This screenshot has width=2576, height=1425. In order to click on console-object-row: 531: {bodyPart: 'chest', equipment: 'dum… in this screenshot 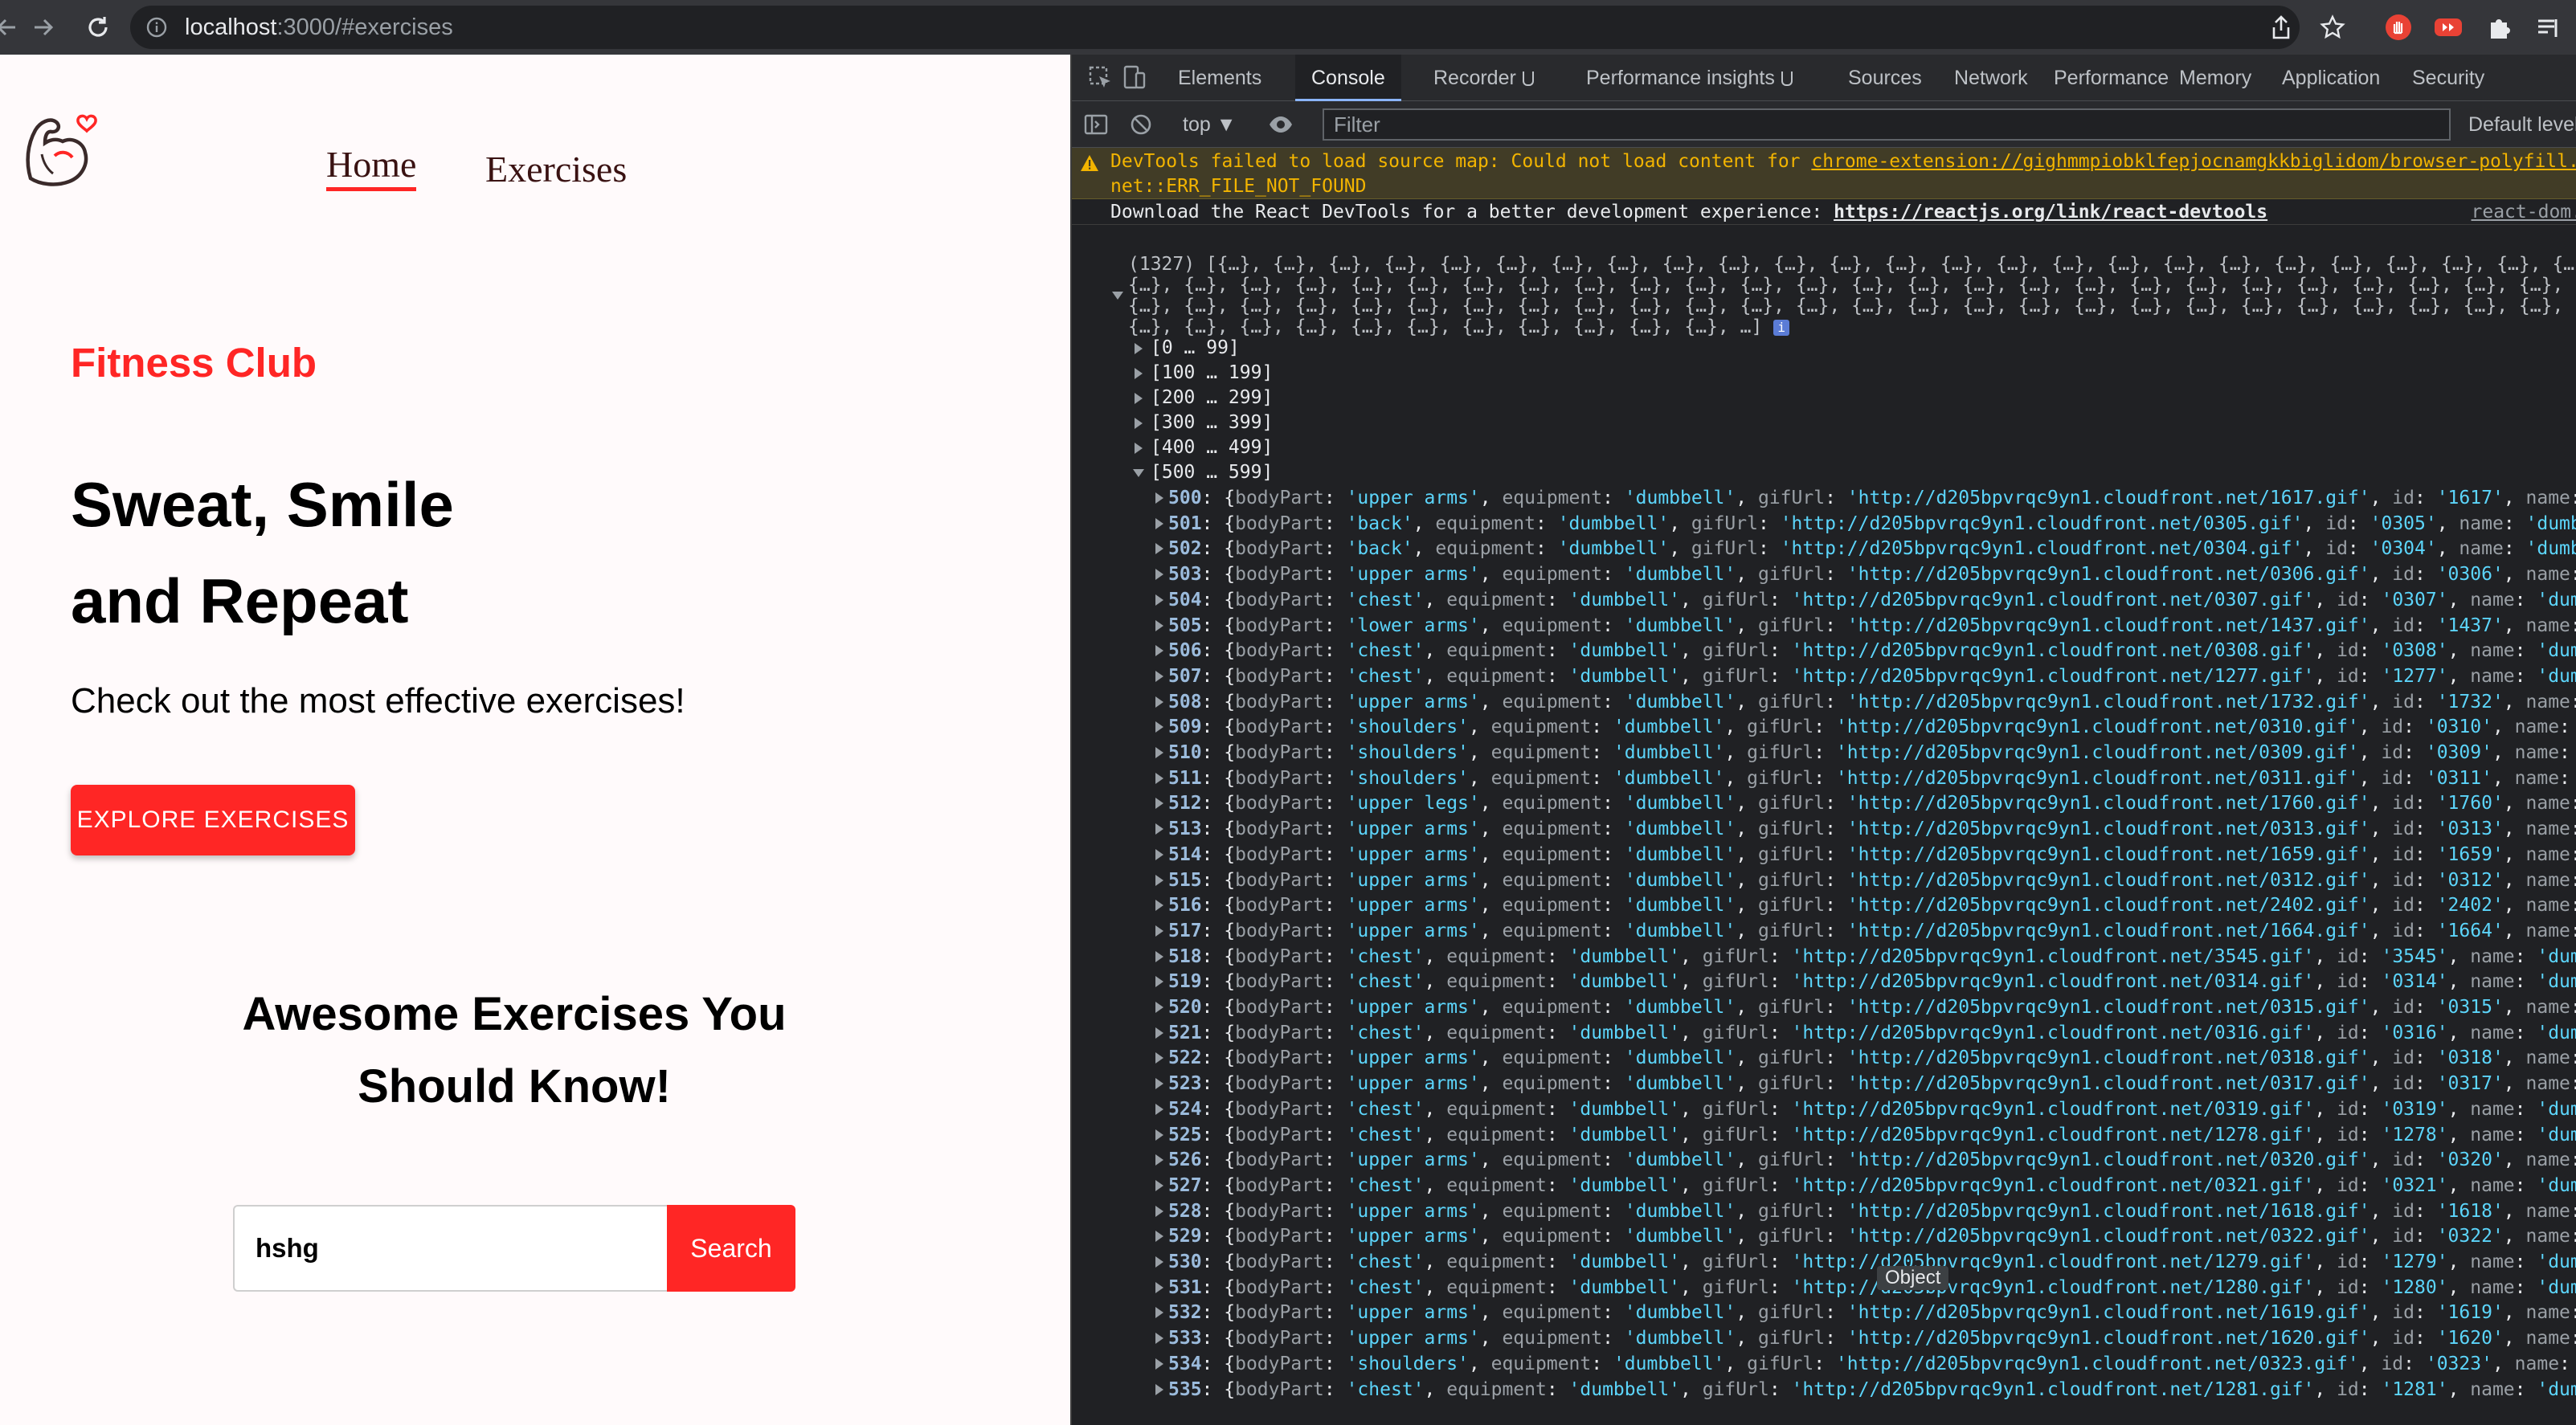, I will do `click(1824, 1287)`.